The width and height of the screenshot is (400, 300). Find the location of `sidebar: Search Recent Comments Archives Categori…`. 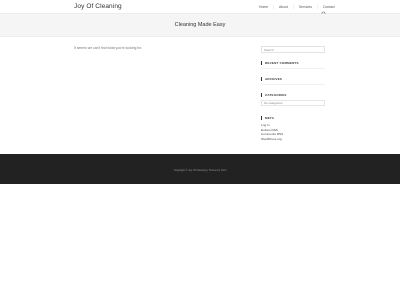

sidebar: Search Recent Comments Archives Categori… is located at coordinates (293, 93).